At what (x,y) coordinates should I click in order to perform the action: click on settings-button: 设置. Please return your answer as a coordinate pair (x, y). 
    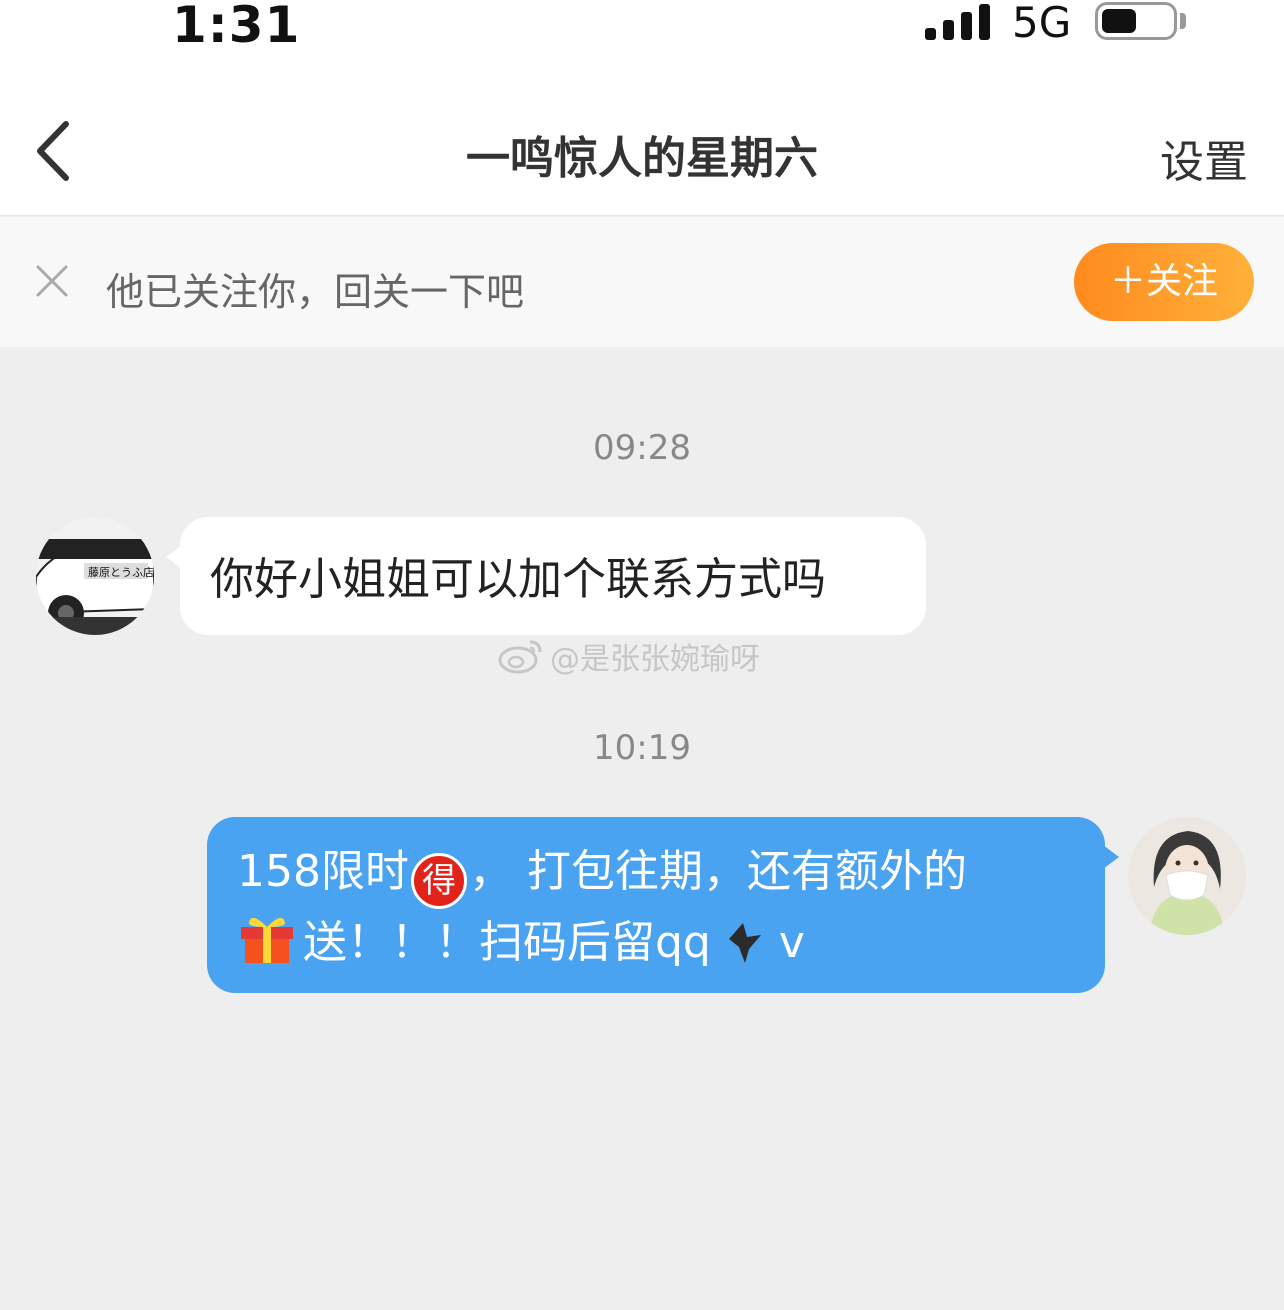
    Looking at the image, I should click on (1204, 158).